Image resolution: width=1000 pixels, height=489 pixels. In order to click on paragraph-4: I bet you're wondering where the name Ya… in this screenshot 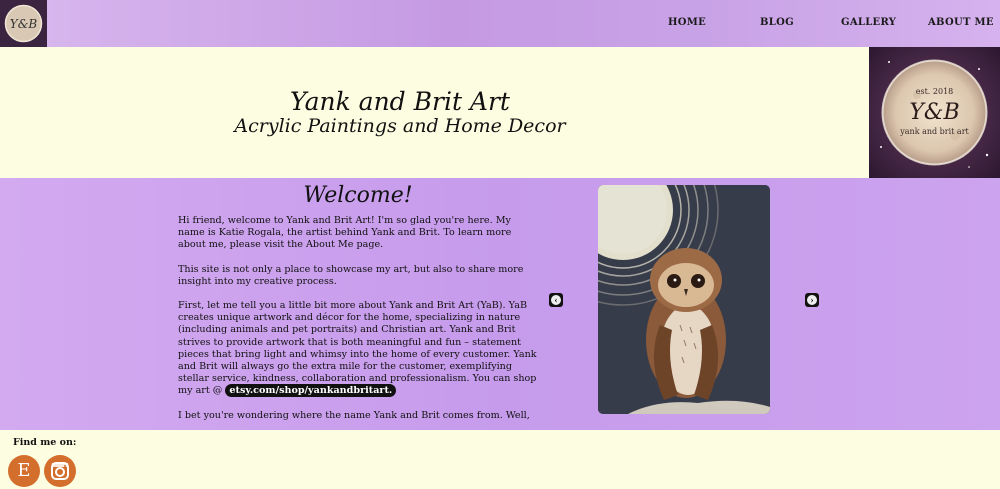, I will do `click(354, 415)`.